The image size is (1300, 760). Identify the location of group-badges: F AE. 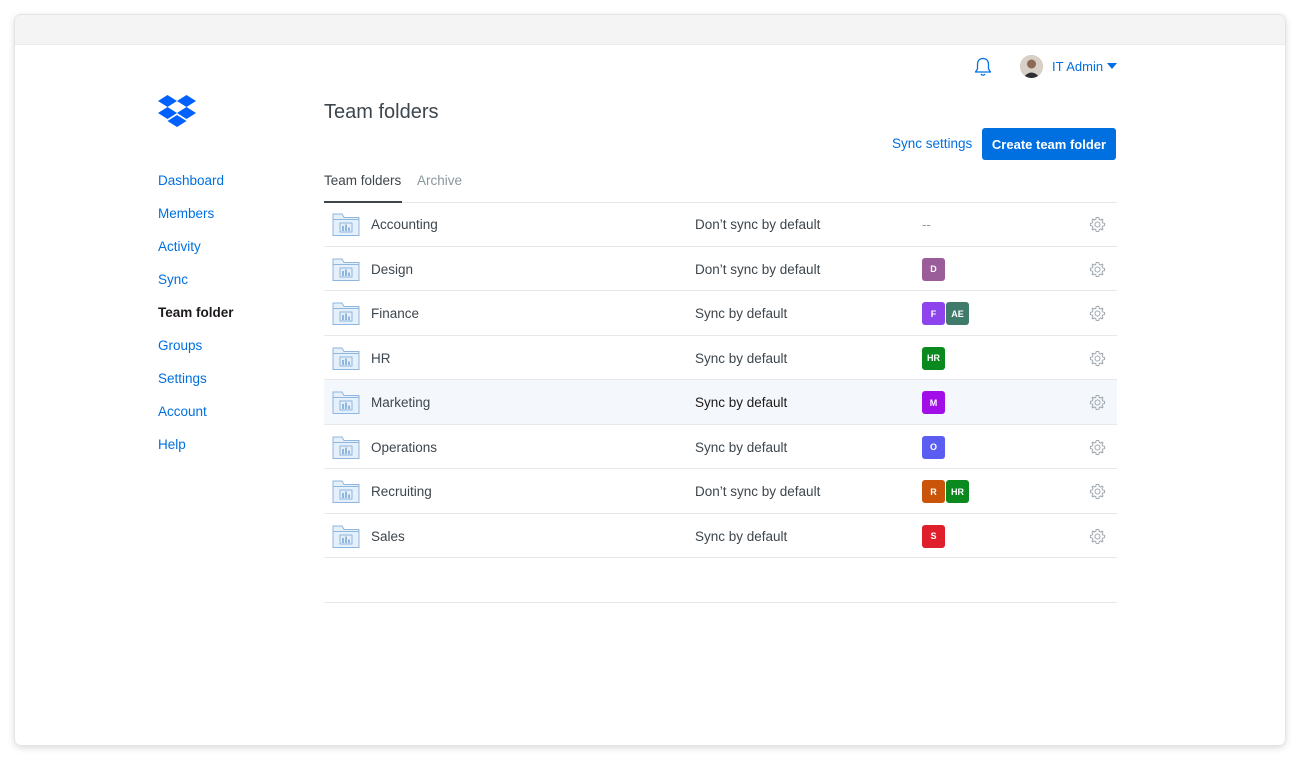
(946, 313).